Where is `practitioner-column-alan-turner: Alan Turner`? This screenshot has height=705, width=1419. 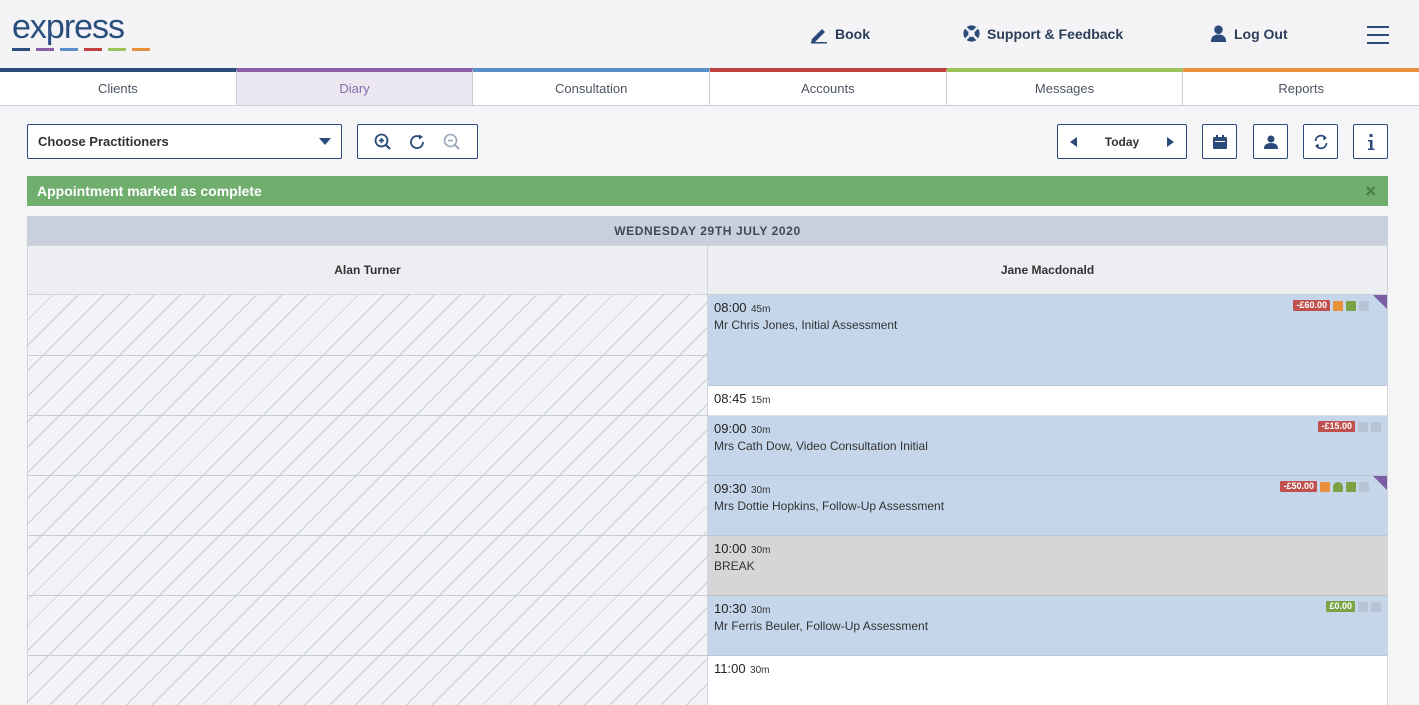 practitioner-column-alan-turner: Alan Turner is located at coordinates (367, 270).